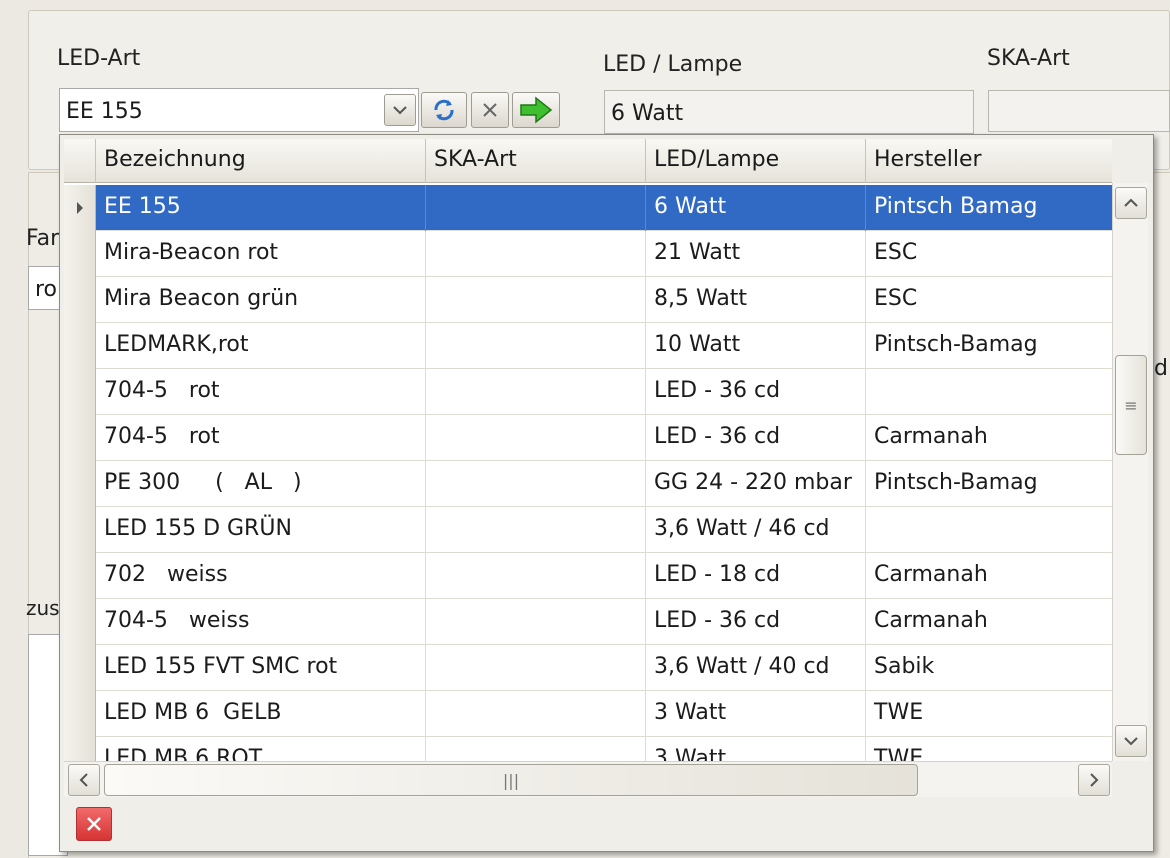 This screenshot has height=858, width=1170. What do you see at coordinates (989, 668) in the screenshot?
I see `cell-hersteller: Sabik` at bounding box center [989, 668].